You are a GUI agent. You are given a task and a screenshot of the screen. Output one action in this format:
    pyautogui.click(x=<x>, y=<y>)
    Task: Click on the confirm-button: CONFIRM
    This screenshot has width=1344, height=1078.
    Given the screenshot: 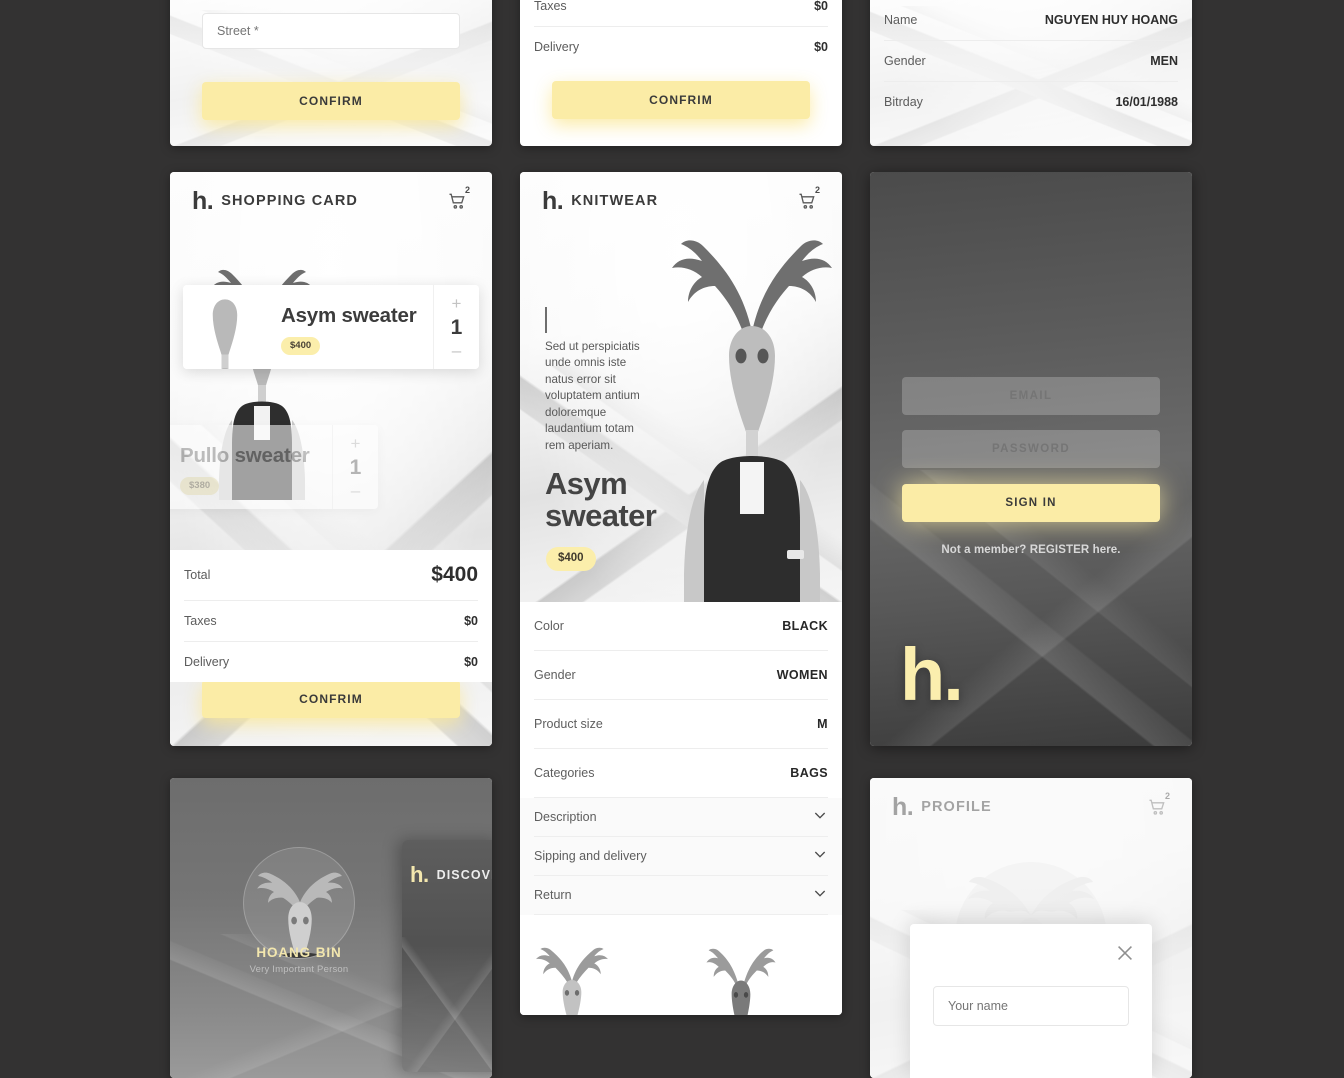 What is the action you would take?
    pyautogui.click(x=331, y=101)
    